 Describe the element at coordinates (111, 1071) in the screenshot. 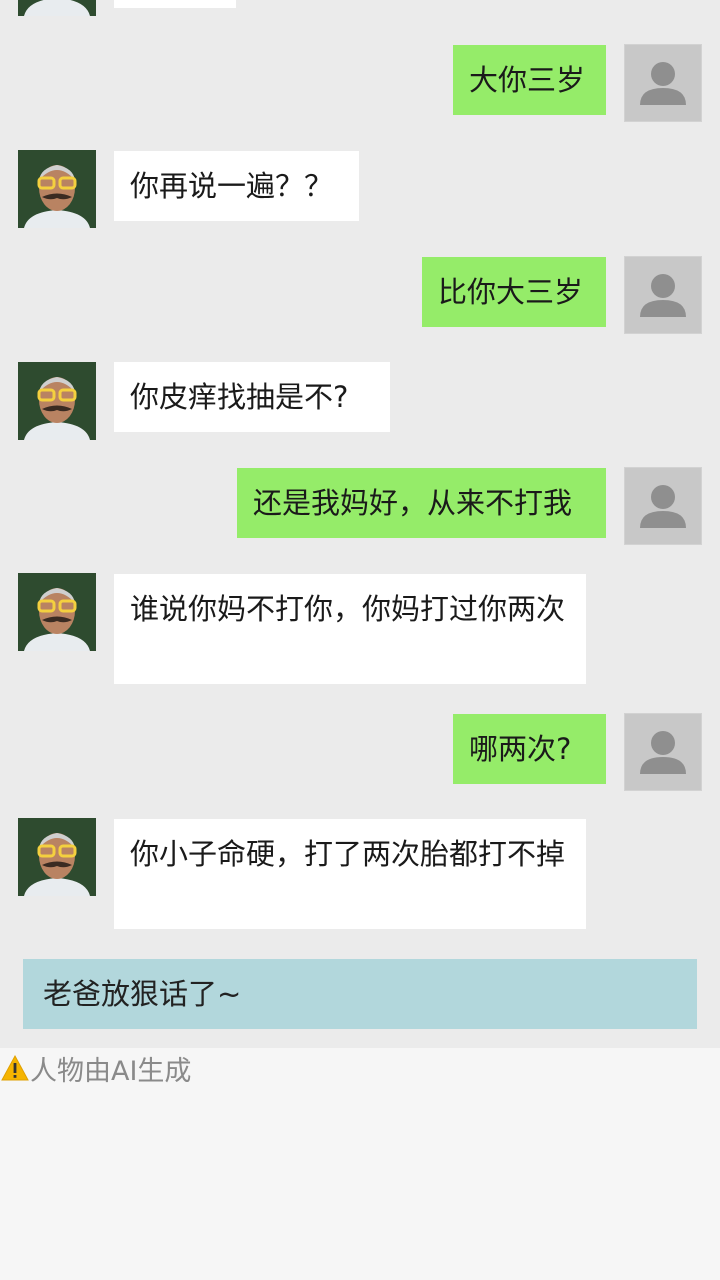

I see `ai-note-text: 人物由AI生成` at that location.